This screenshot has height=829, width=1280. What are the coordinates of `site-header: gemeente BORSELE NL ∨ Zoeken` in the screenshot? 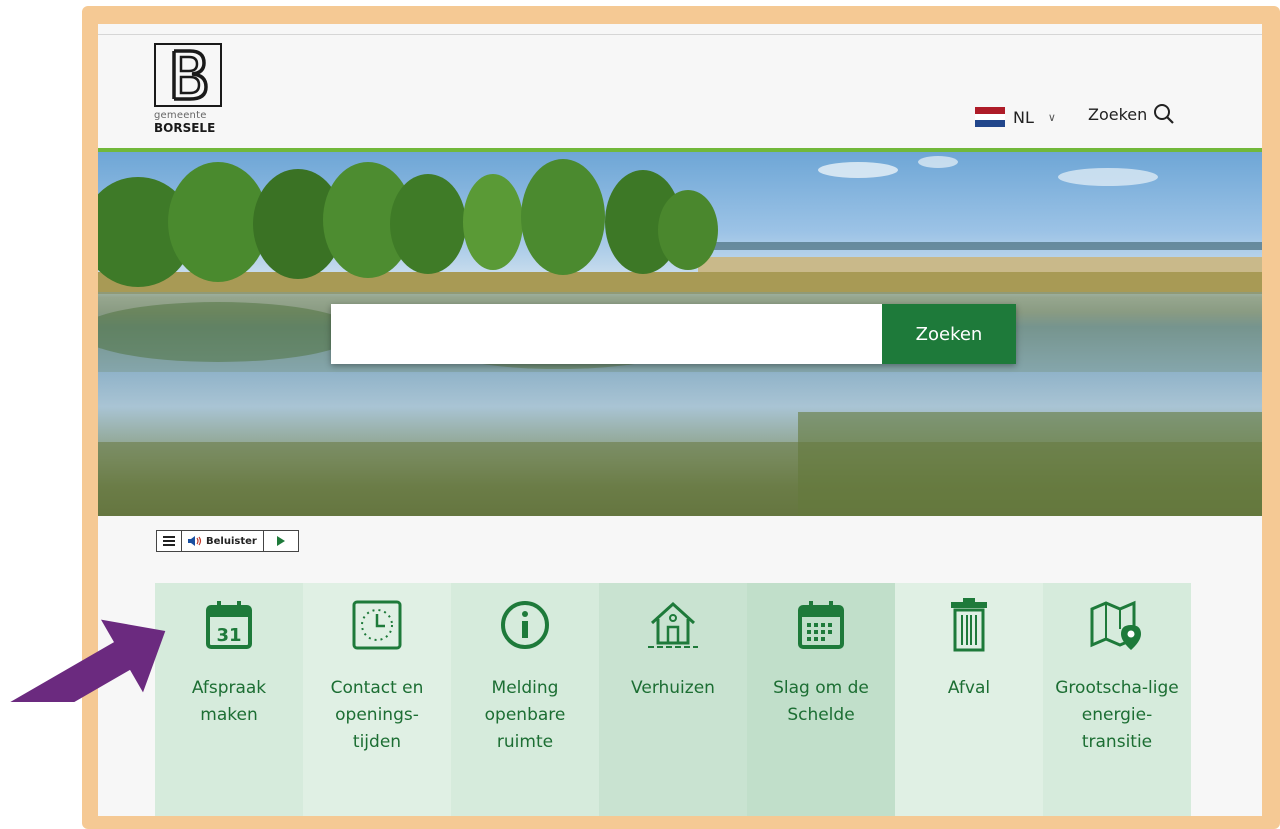 It's located at (680, 93).